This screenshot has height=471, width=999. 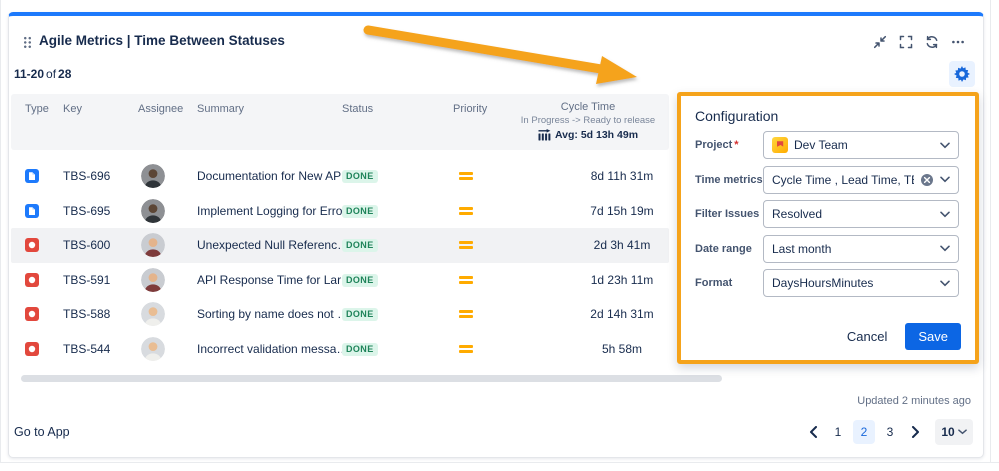 I want to click on date-range-select: Last month, so click(x=861, y=248).